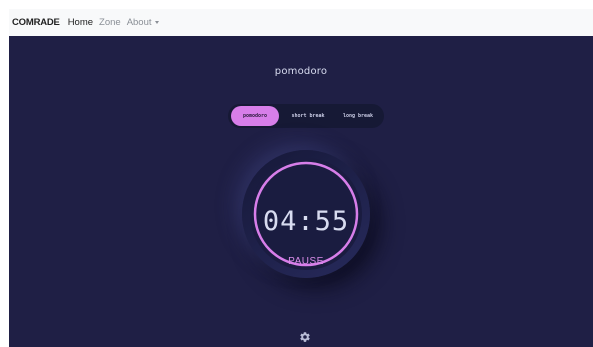 This screenshot has height=347, width=593. Describe the element at coordinates (36, 22) in the screenshot. I see `brand-logo: COMRADE` at that location.